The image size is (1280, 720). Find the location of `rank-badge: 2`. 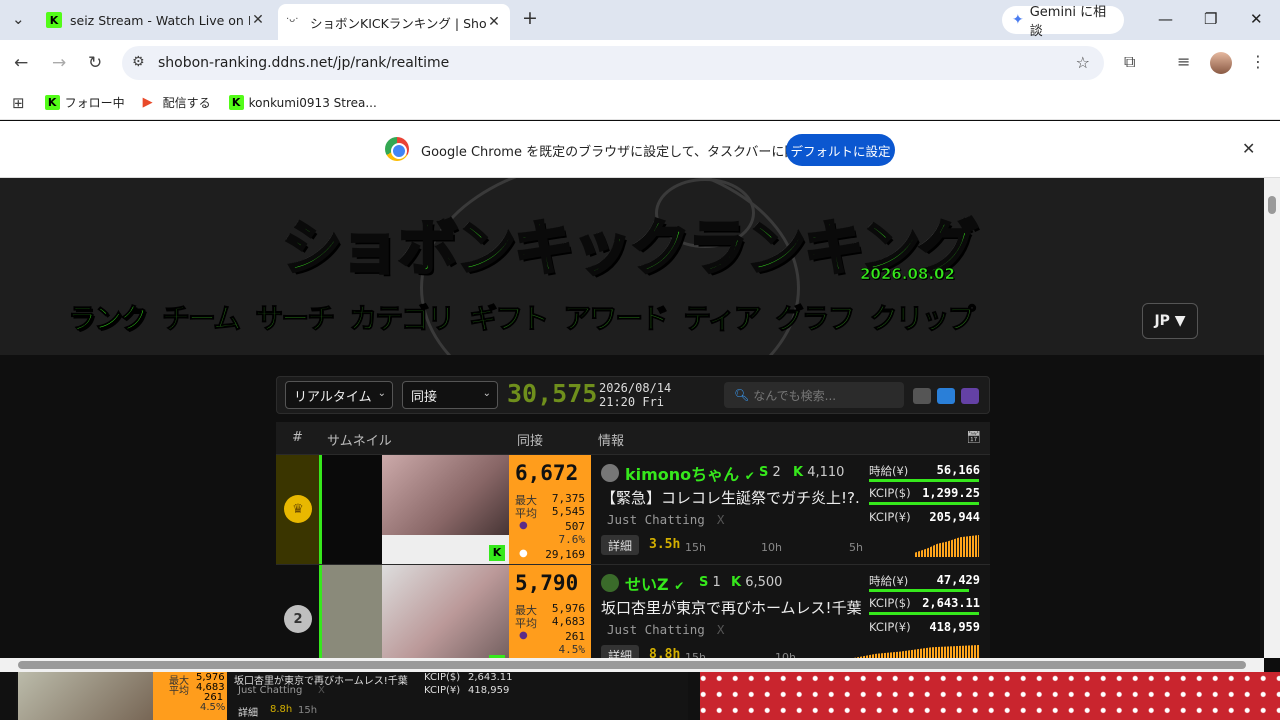

rank-badge: 2 is located at coordinates (298, 619).